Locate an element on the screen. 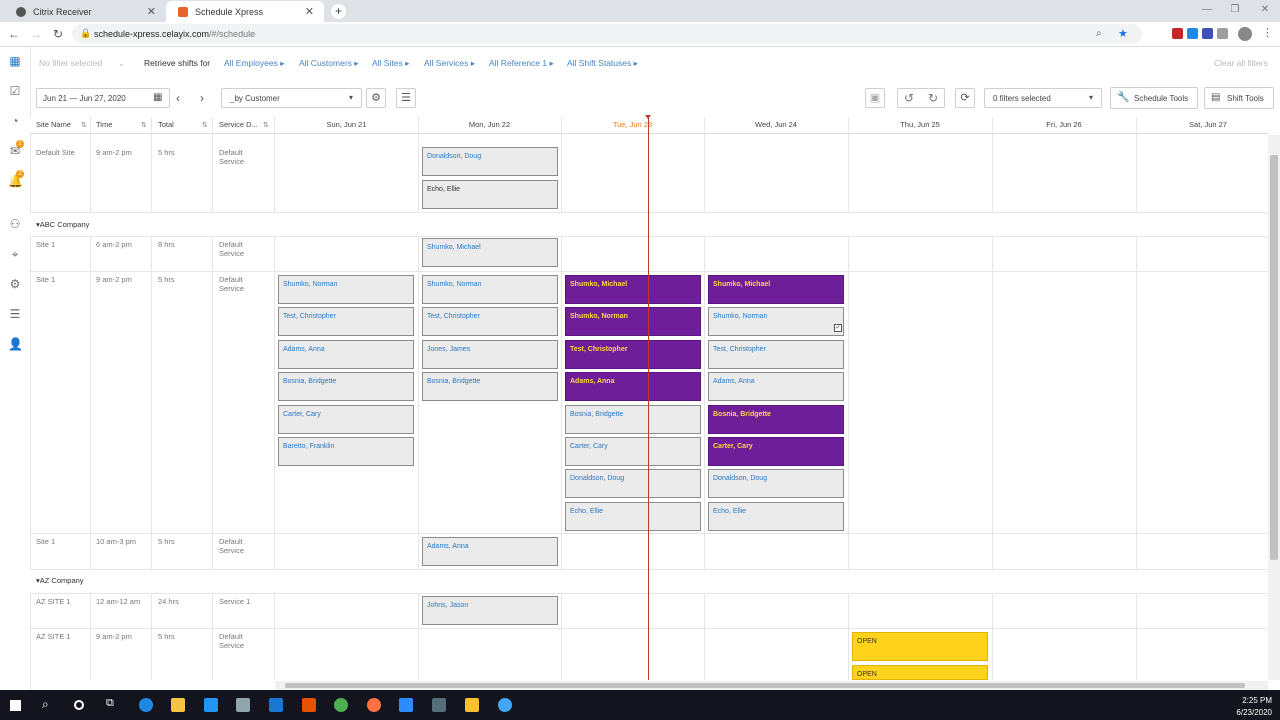  filter-services: All Services ▸ is located at coordinates (449, 63).